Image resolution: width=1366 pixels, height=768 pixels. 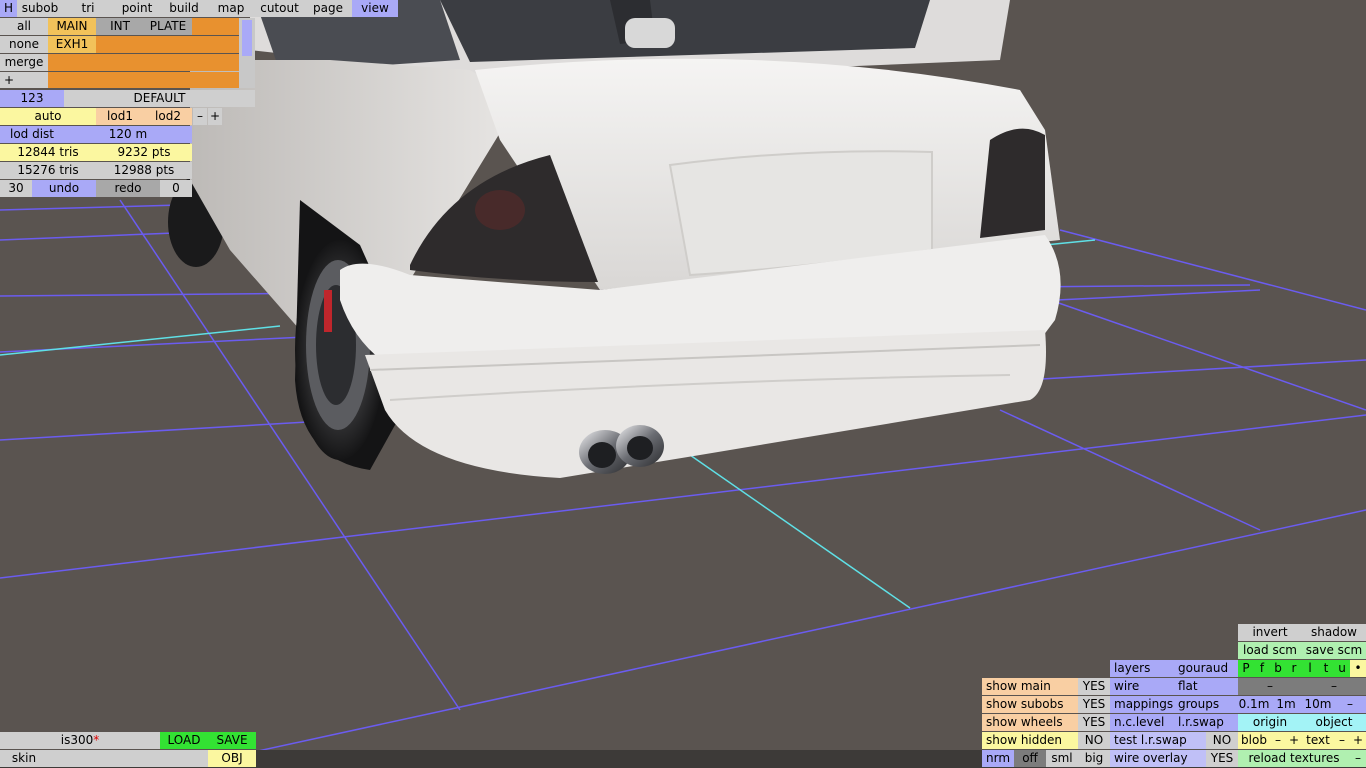 What do you see at coordinates (1342, 668) in the screenshot?
I see `view-under-button: u` at bounding box center [1342, 668].